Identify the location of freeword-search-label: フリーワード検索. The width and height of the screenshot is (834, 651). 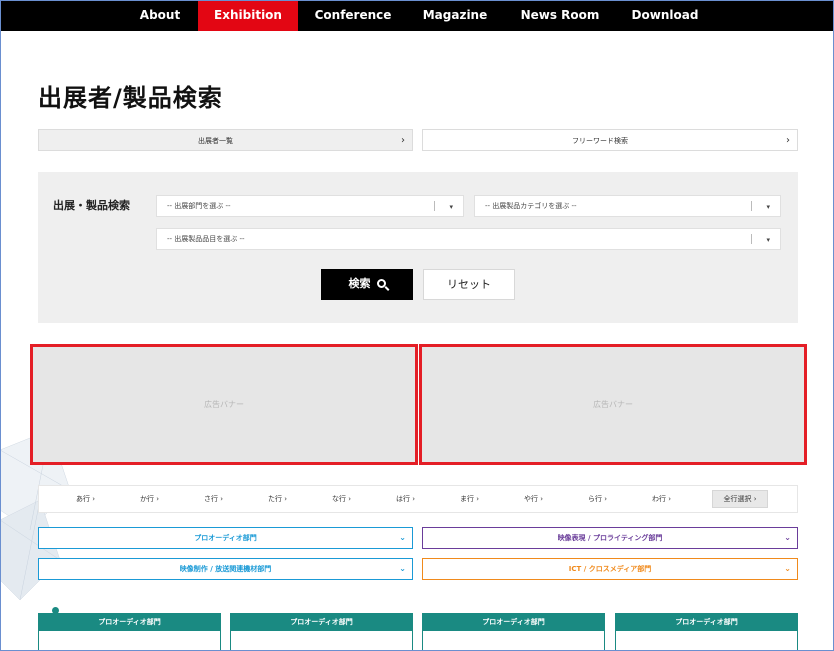
(600, 141).